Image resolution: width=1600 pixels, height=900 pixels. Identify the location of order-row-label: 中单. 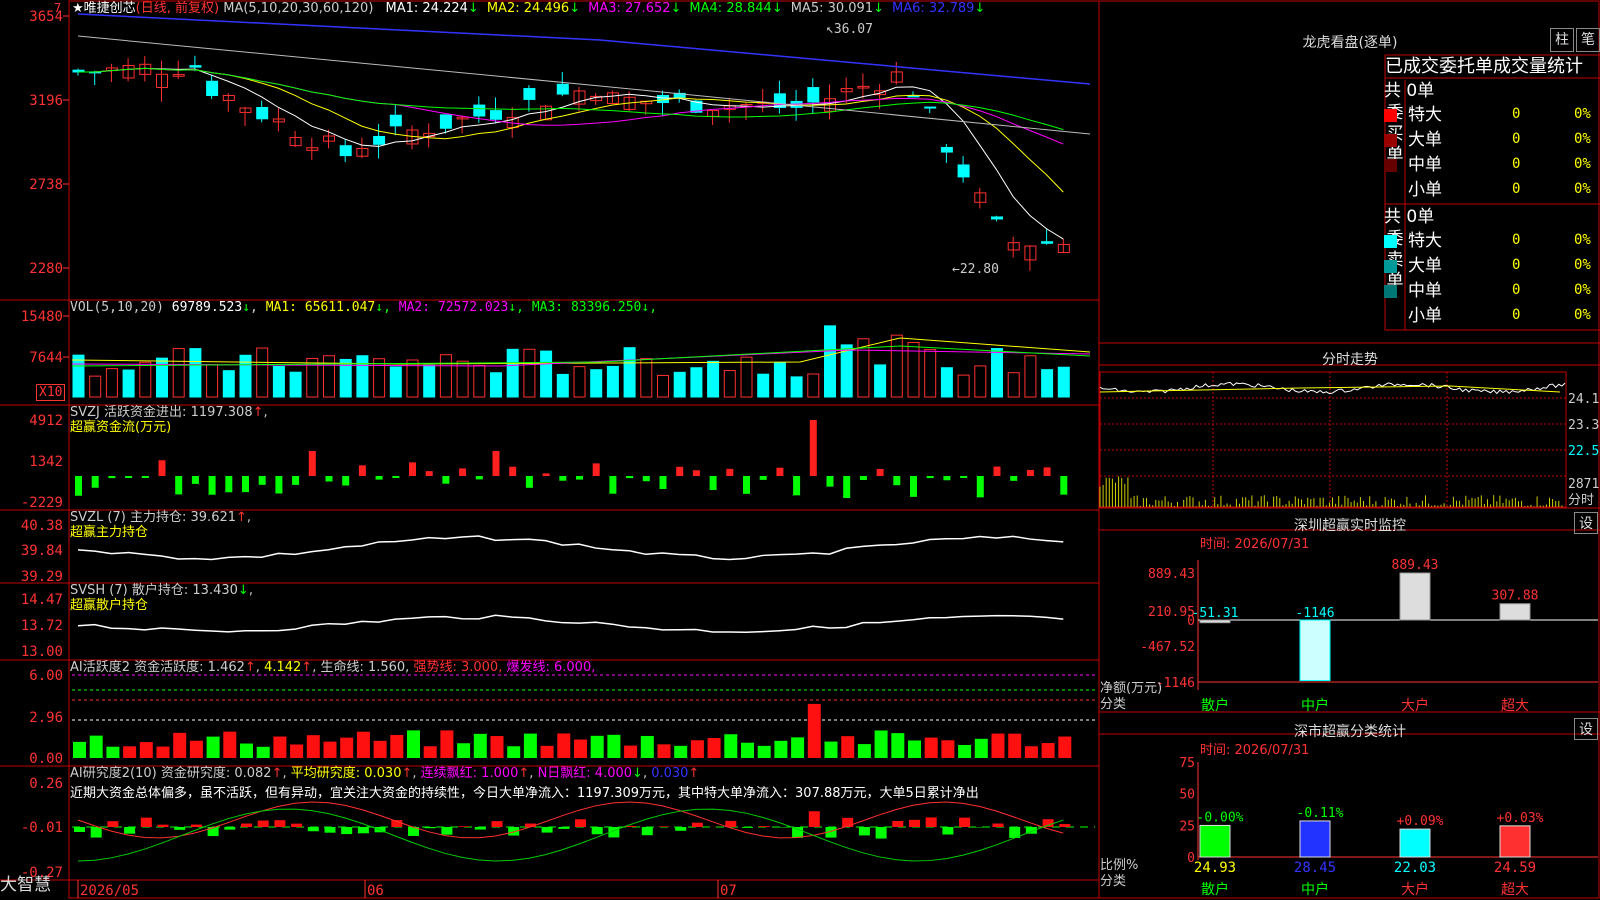
(1425, 291).